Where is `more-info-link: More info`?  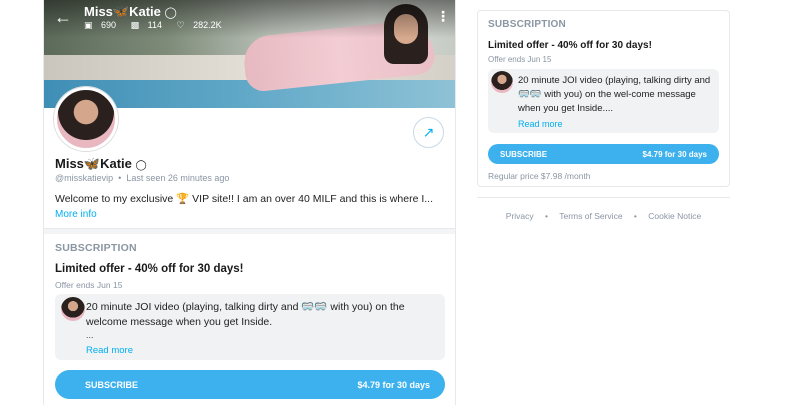
more-info-link: More info is located at coordinates (76, 214).